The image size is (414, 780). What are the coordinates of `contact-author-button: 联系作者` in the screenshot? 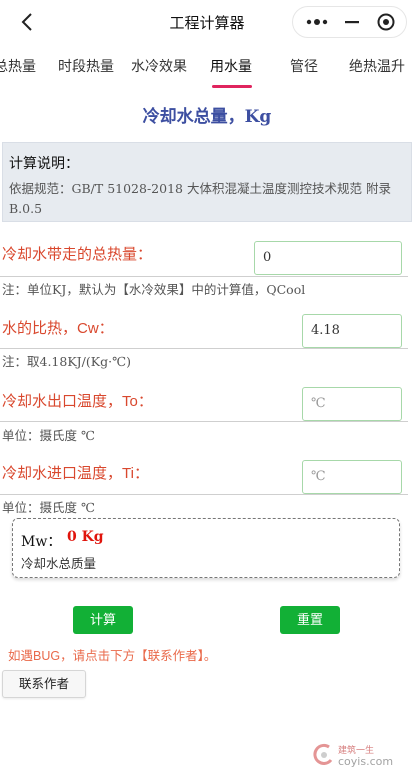 It's located at (44, 684).